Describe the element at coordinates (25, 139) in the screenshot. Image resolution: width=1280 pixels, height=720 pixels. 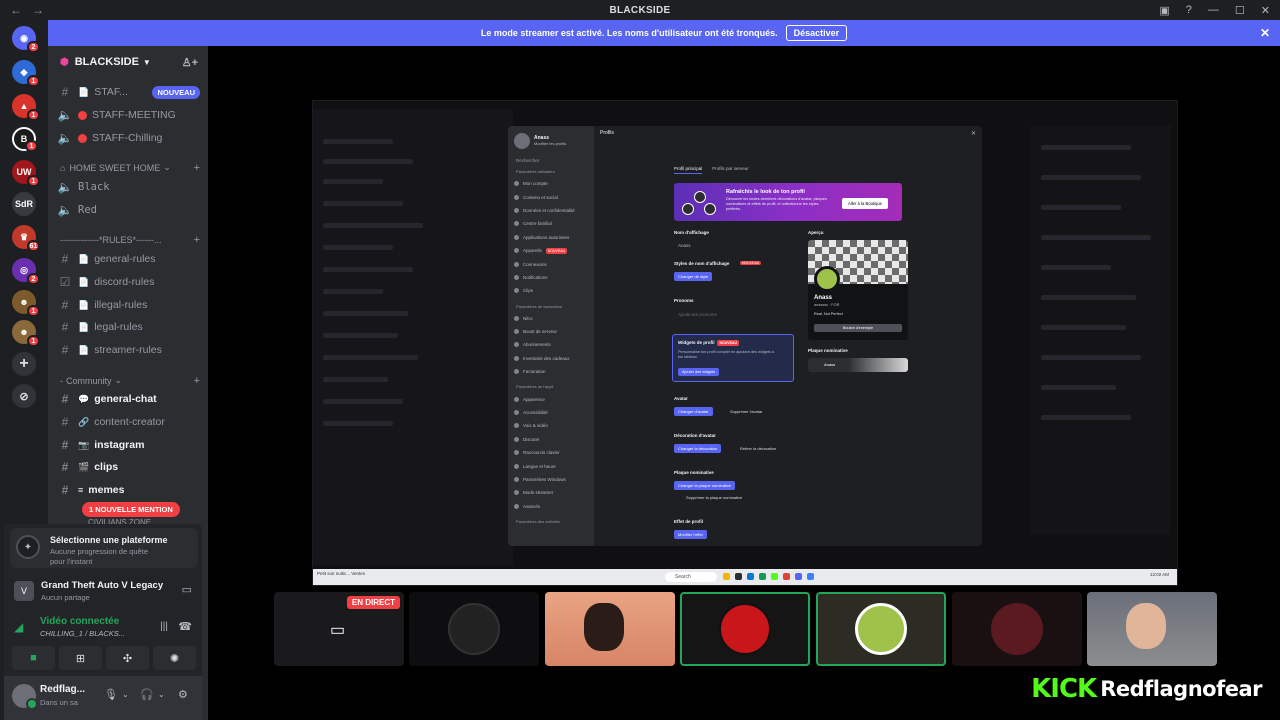
I see `server-icon-active: B1` at that location.